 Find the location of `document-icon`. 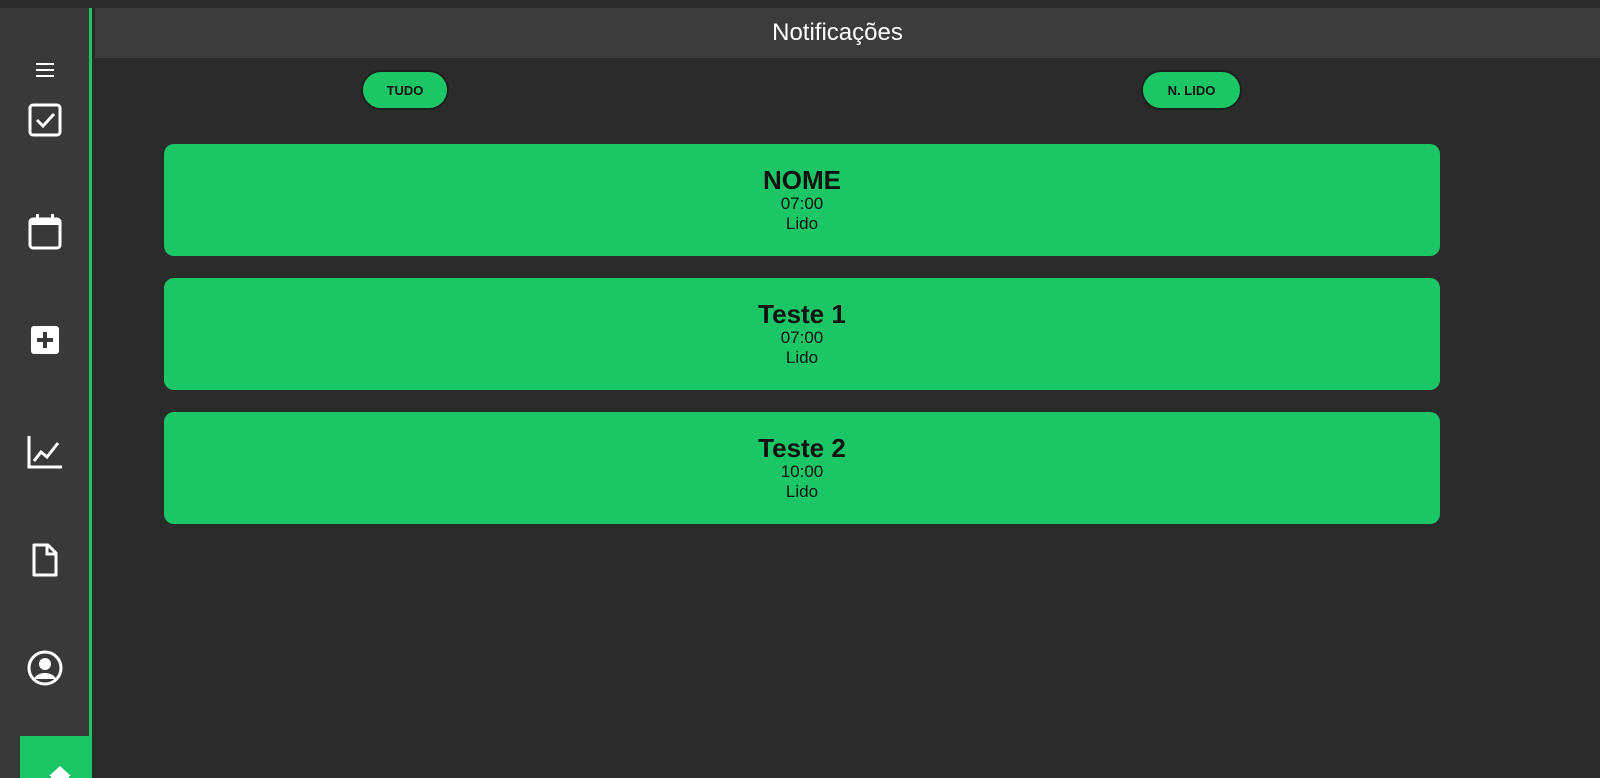

document-icon is located at coordinates (44, 560).